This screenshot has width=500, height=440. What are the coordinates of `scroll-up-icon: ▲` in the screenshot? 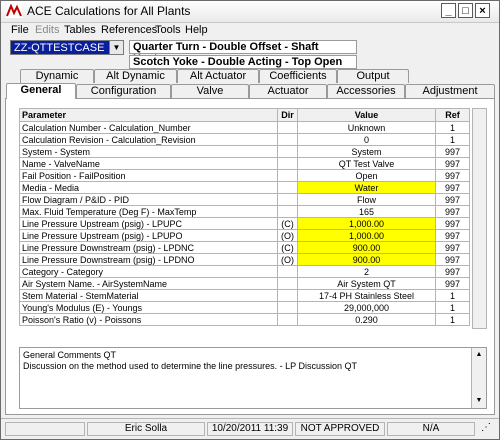 It's located at (479, 355).